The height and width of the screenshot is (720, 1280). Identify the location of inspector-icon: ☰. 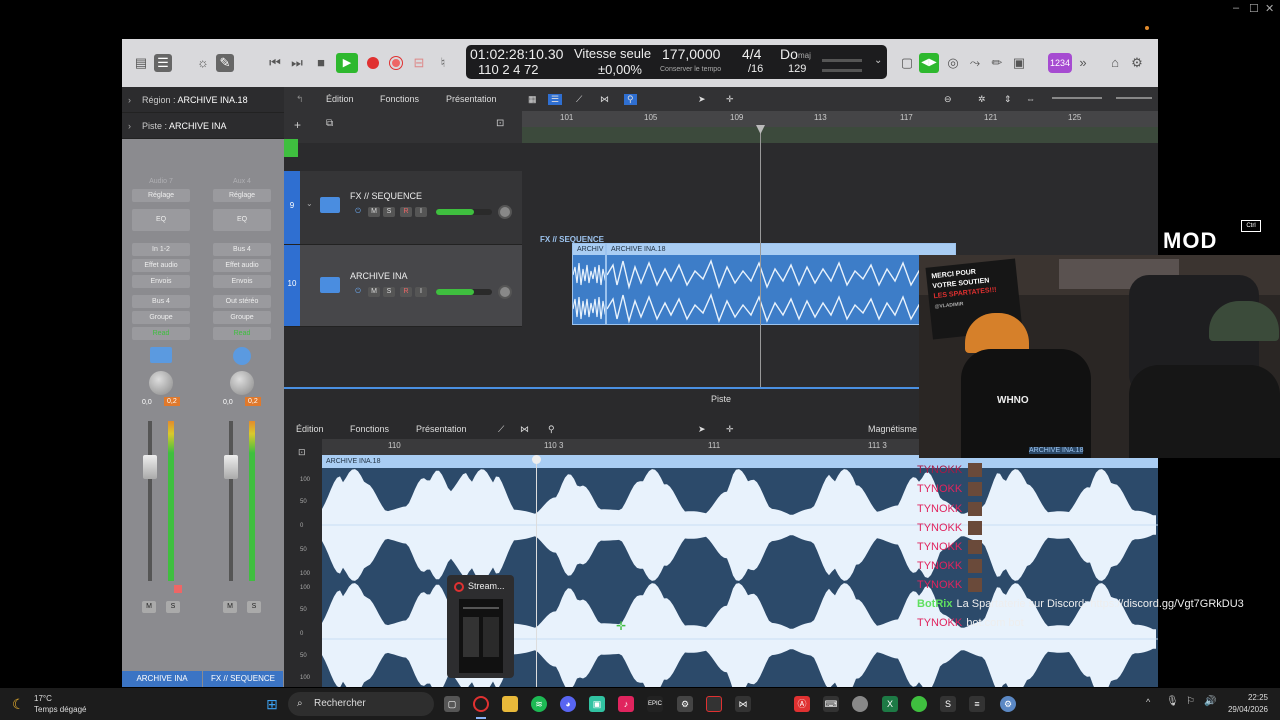
(163, 63).